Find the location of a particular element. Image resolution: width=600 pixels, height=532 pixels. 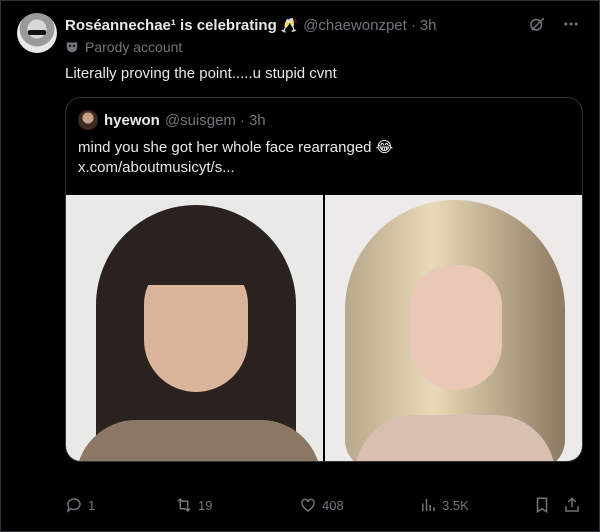

views-icon is located at coordinates (428, 505).